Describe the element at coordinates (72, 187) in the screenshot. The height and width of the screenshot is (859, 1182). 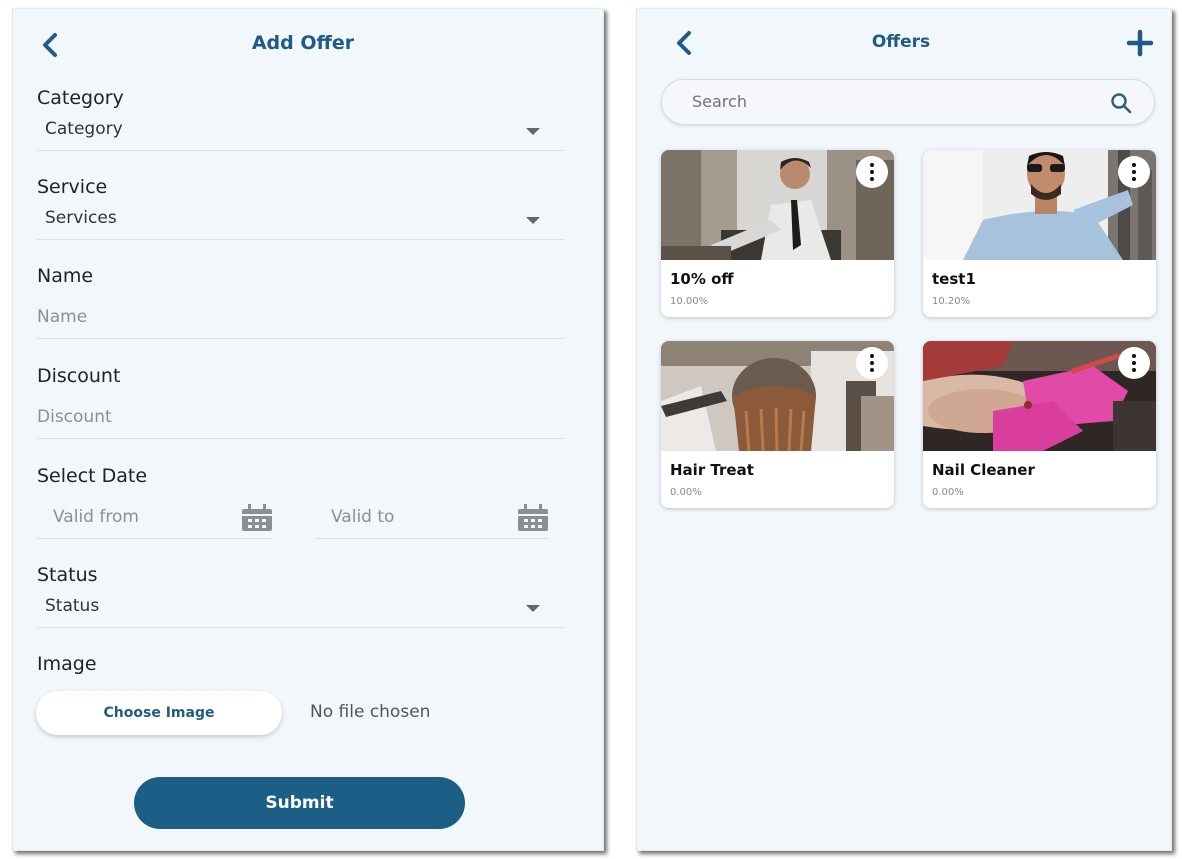
I see `service-label: Service` at that location.